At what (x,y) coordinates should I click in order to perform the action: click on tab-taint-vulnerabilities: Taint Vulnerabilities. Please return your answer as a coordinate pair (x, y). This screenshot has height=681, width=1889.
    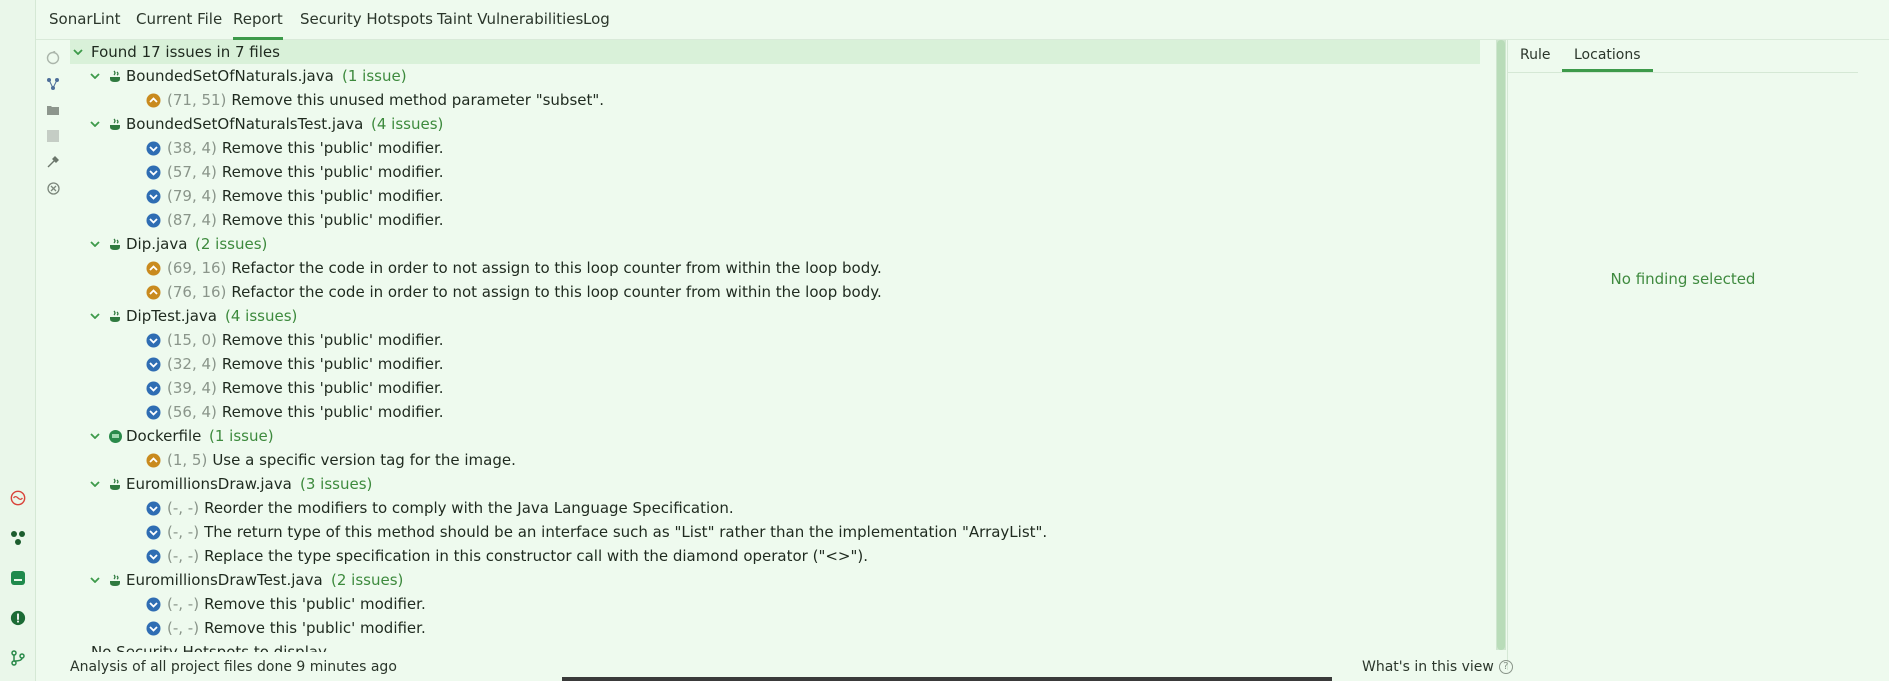
    Looking at the image, I should click on (510, 20).